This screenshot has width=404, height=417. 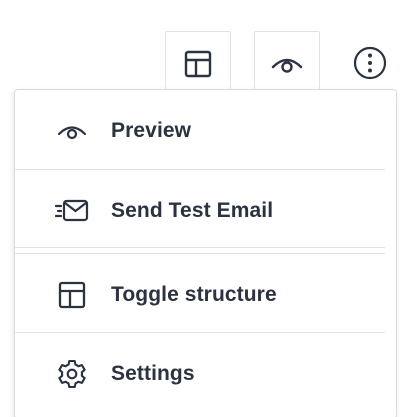 I want to click on toggle-structure-toolbar-button, so click(x=198, y=63).